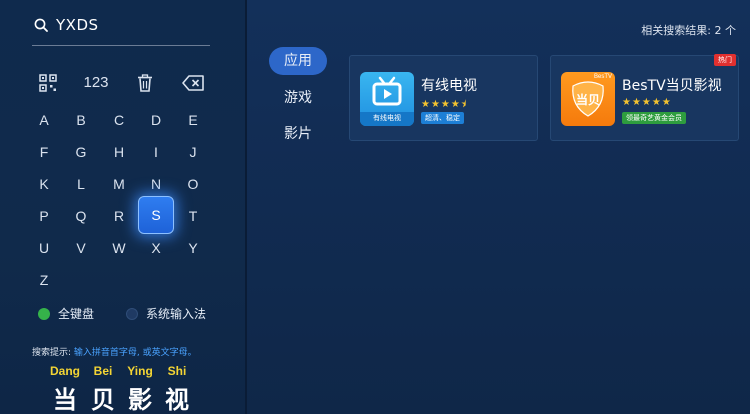  Describe the element at coordinates (177, 371) in the screenshot. I see `brand-pinyin: Shi` at that location.